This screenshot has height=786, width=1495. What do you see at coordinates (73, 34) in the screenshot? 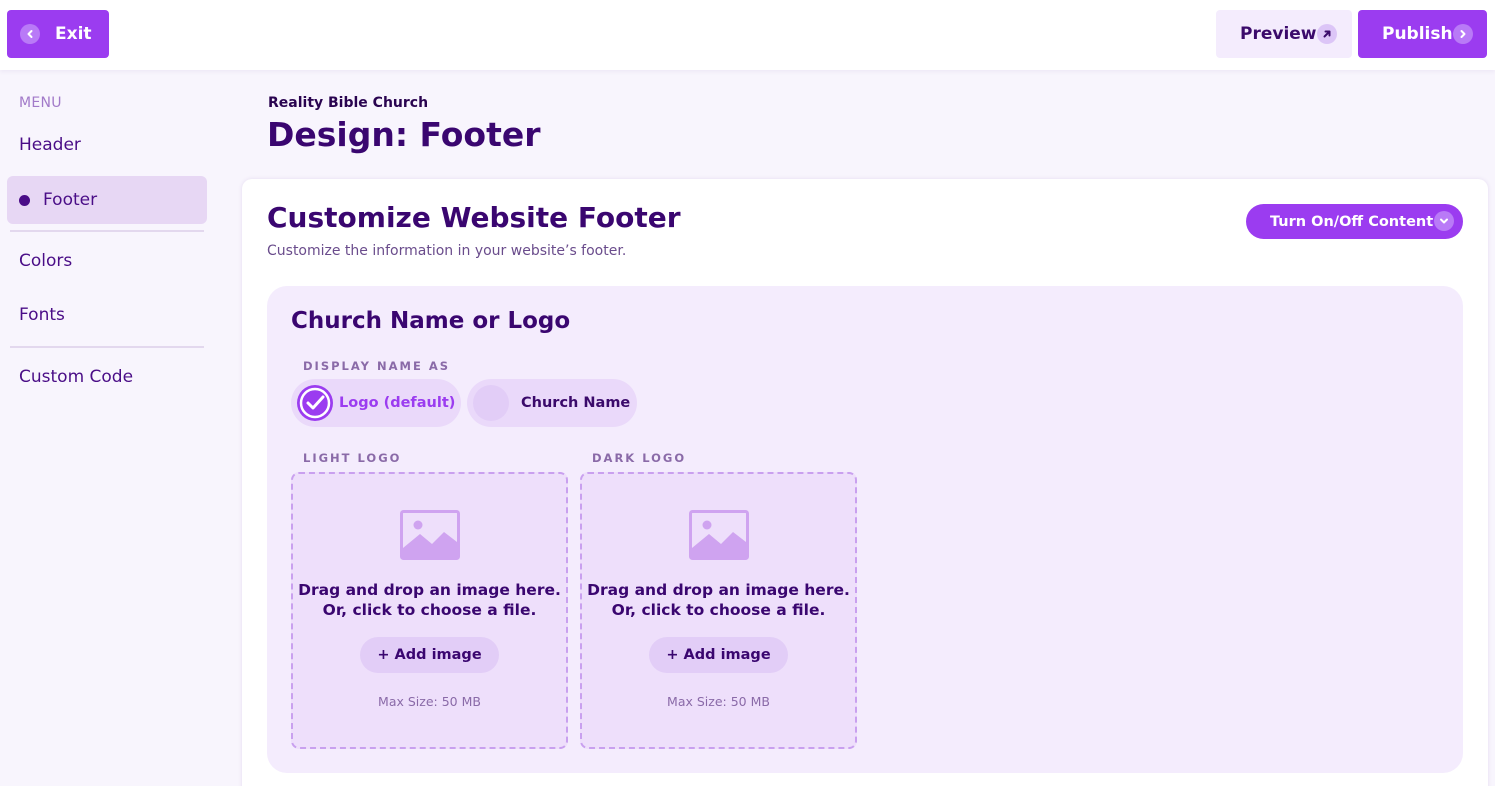
I see `exit-label: Exit` at bounding box center [73, 34].